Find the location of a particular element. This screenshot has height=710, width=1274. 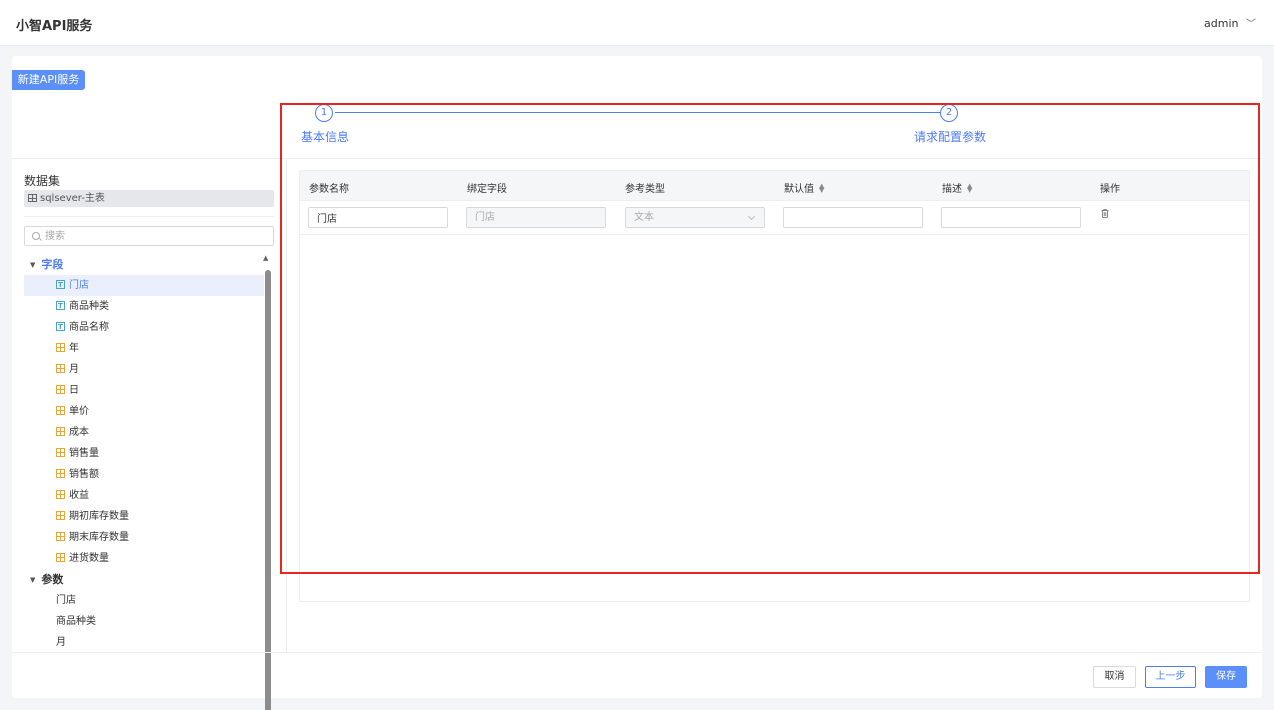

ref-type-value: 文本 is located at coordinates (644, 217).